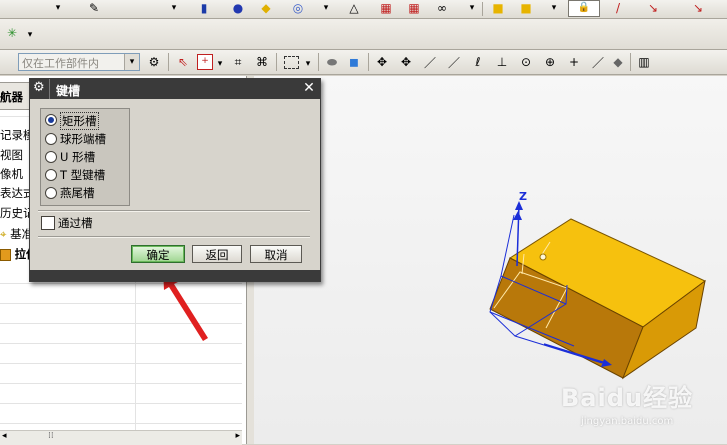  I want to click on radio-dovetail, so click(51, 193).